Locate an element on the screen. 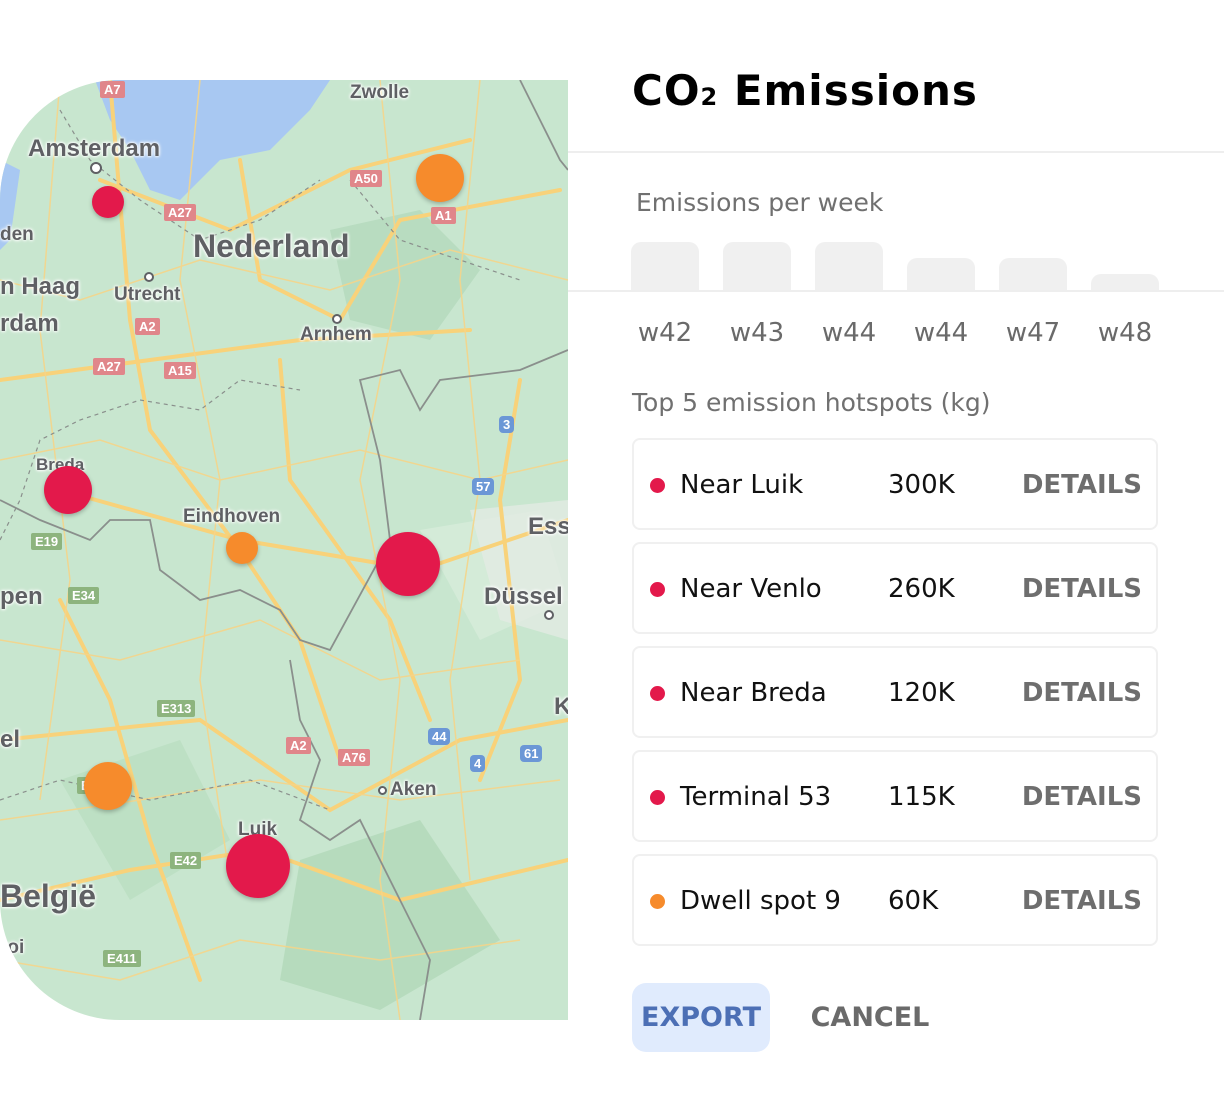 The width and height of the screenshot is (1224, 1100). hotspot-row: Dwell spot 9 60K DETAILS is located at coordinates (895, 900).